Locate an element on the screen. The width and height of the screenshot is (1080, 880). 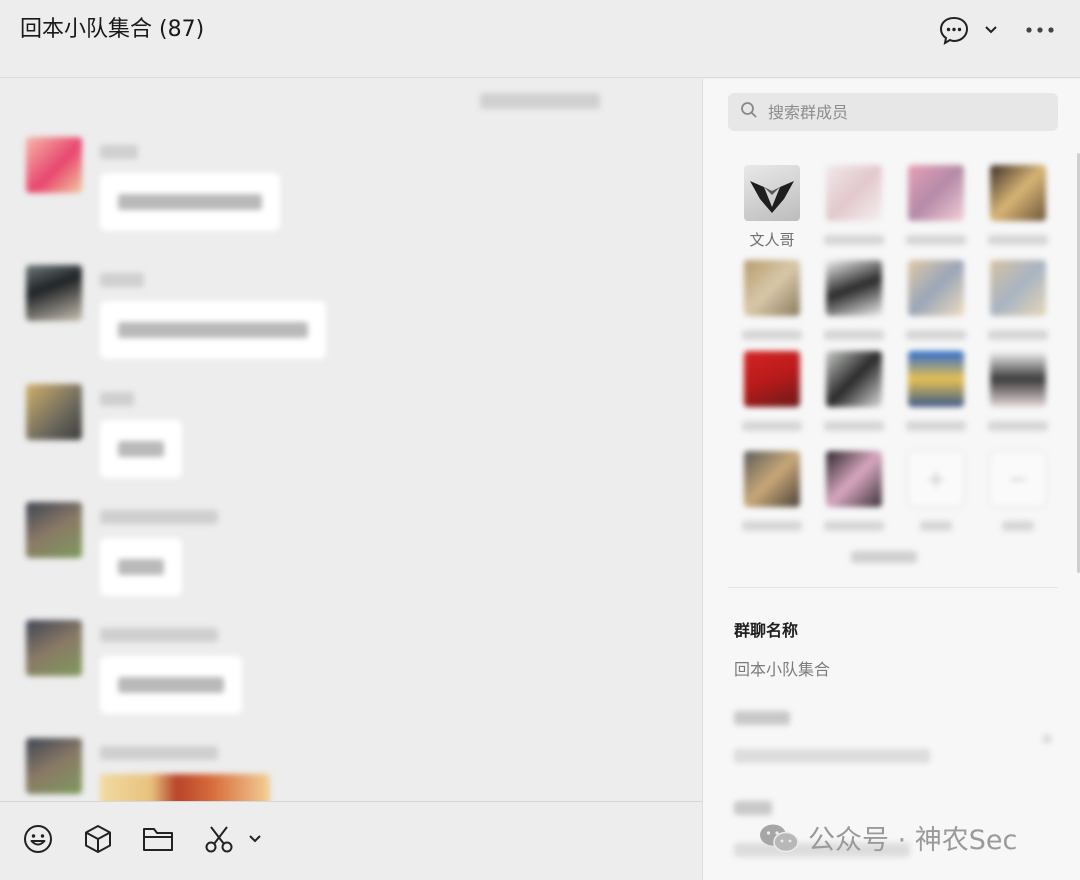
search-icon is located at coordinates (749, 112).